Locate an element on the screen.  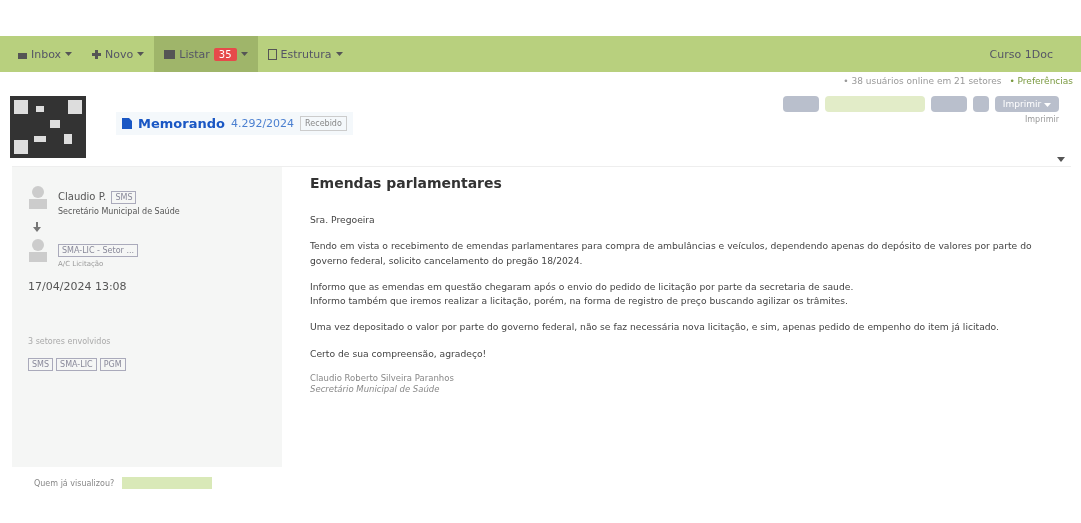
message-paragraph: Tendo em vista o recebimento de emendas parlamentares para compra de ambulâncias e veículos, dependendo apenas do depósito de valores por parte do governo federal, solicito cancelamento do pregão 18/2024. is located at coordinates (671, 253).